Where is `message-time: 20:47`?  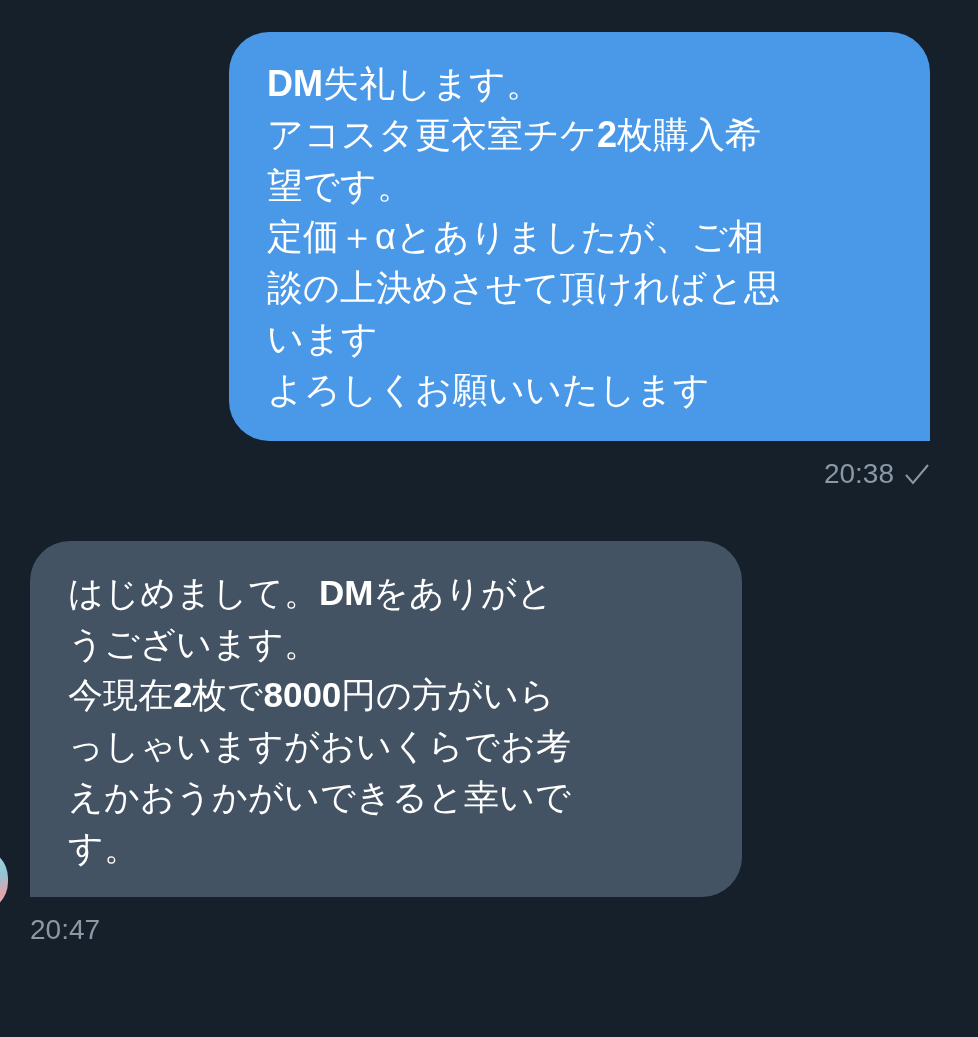 message-time: 20:47 is located at coordinates (65, 930).